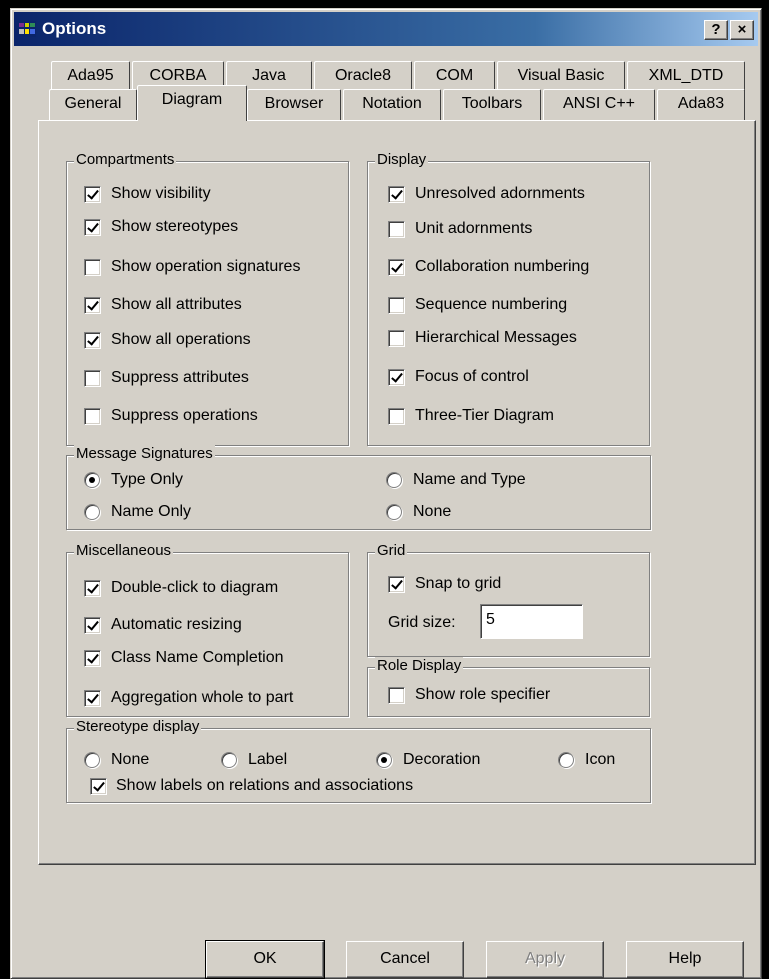 The height and width of the screenshot is (979, 769). What do you see at coordinates (392, 105) in the screenshot?
I see `tab-notation: Notation` at bounding box center [392, 105].